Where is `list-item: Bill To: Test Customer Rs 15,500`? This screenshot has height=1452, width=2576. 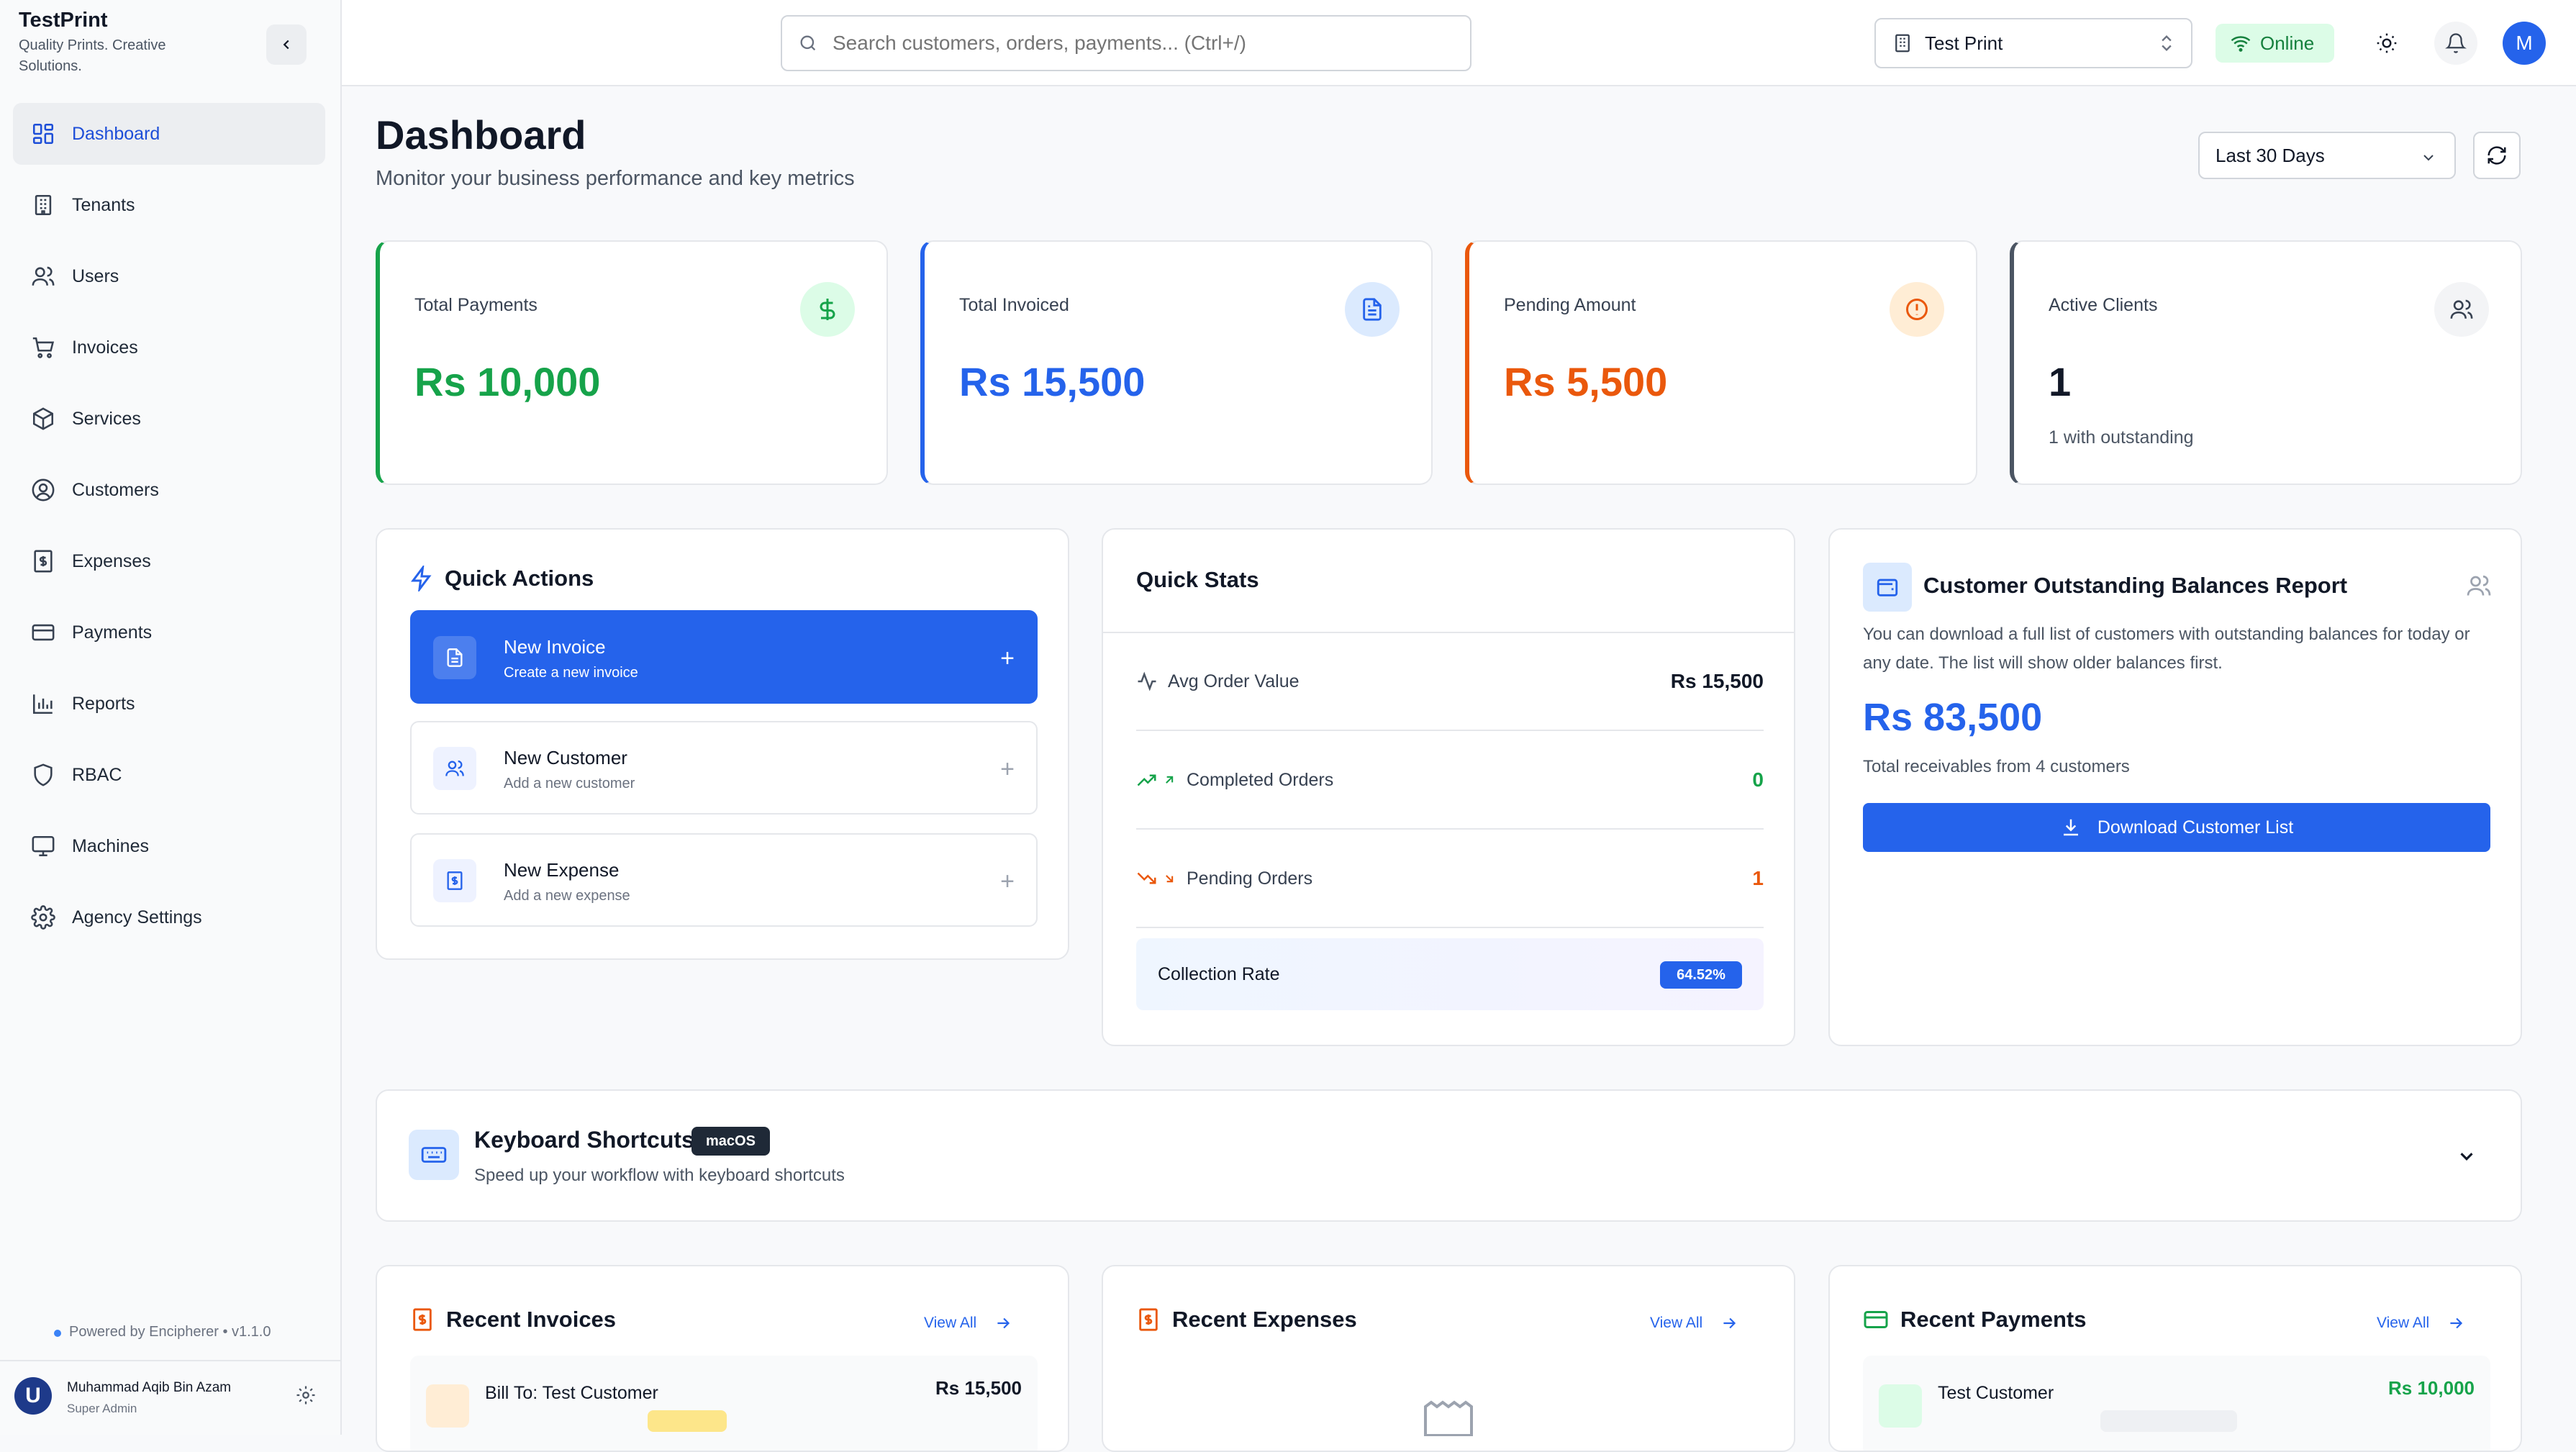
list-item: Bill To: Test Customer Rs 15,500 is located at coordinates (724, 1403).